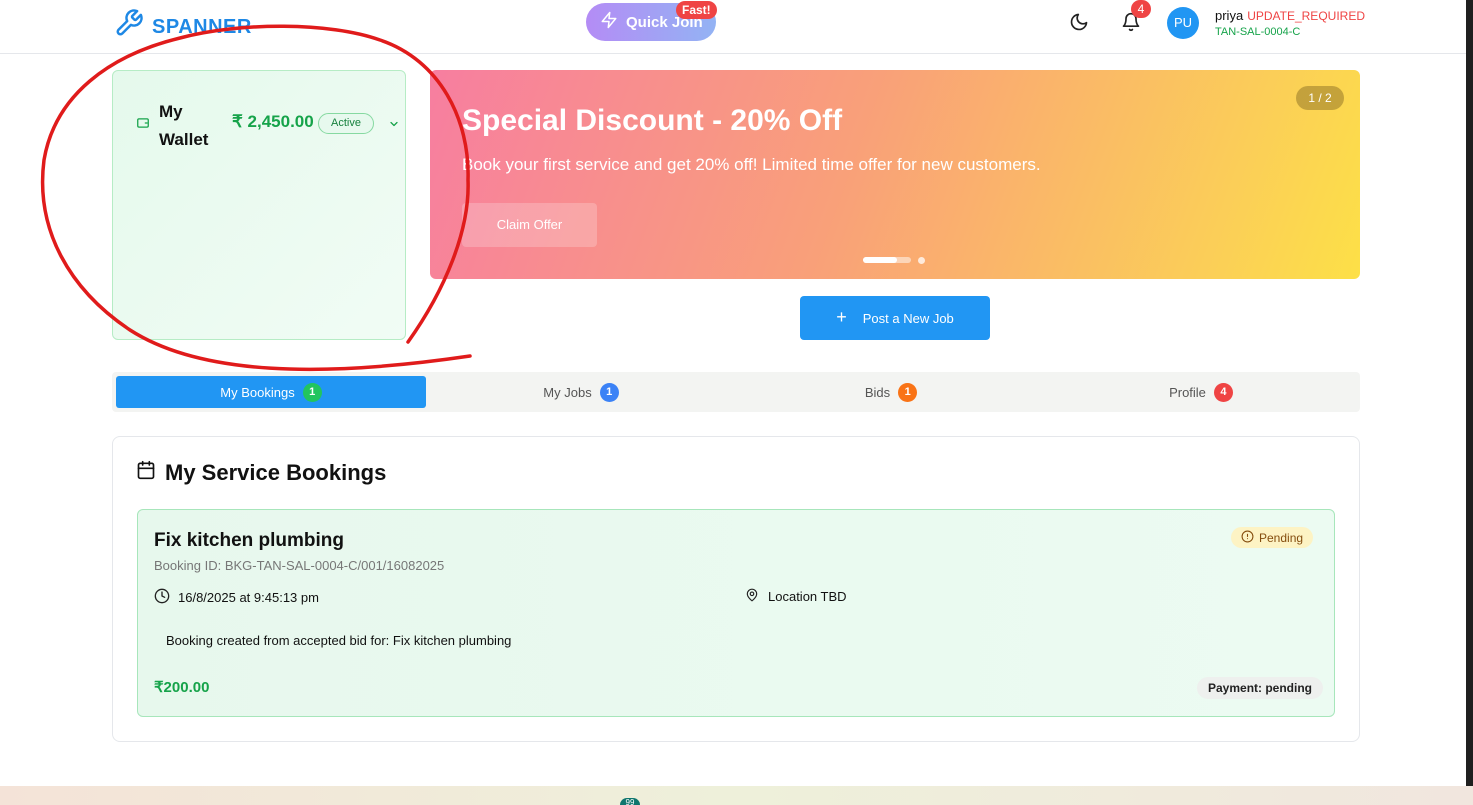  What do you see at coordinates (346, 123) in the screenshot?
I see `wallet-status-badge: Active` at bounding box center [346, 123].